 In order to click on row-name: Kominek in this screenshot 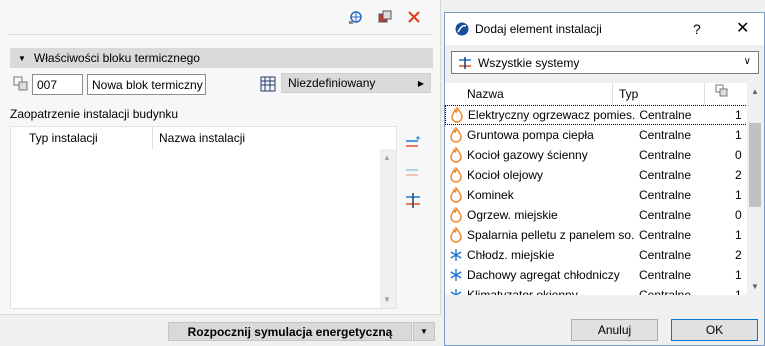, I will do `click(490, 195)`.